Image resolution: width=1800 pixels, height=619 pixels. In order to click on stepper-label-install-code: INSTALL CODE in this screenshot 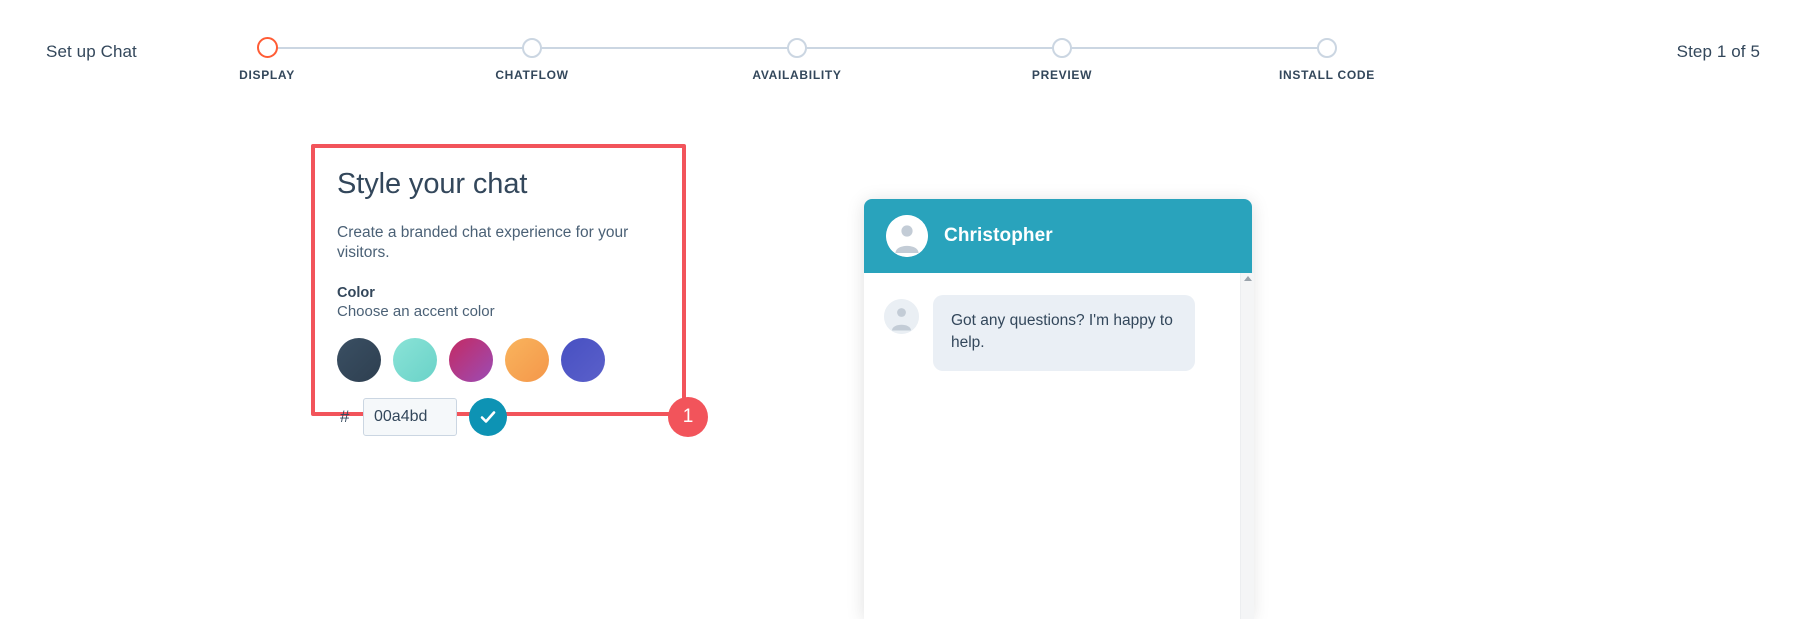, I will do `click(1327, 75)`.